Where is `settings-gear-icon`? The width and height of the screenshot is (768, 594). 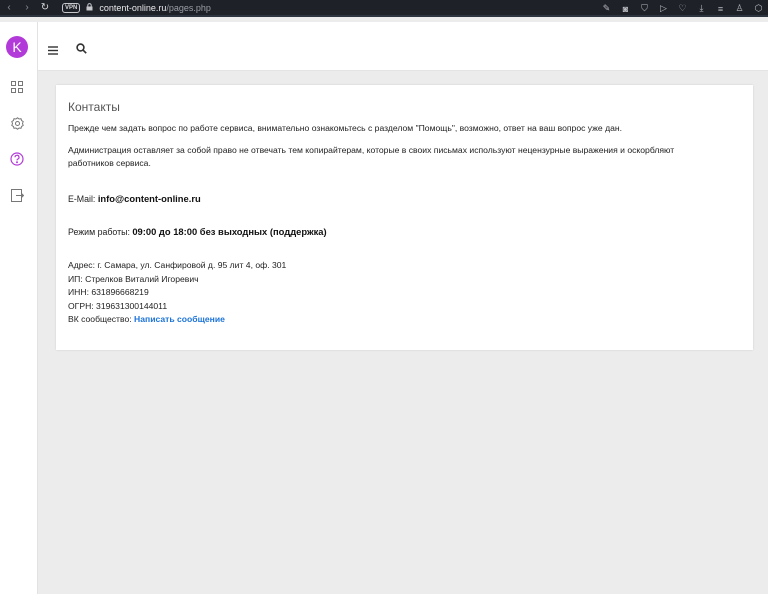 settings-gear-icon is located at coordinates (17, 123).